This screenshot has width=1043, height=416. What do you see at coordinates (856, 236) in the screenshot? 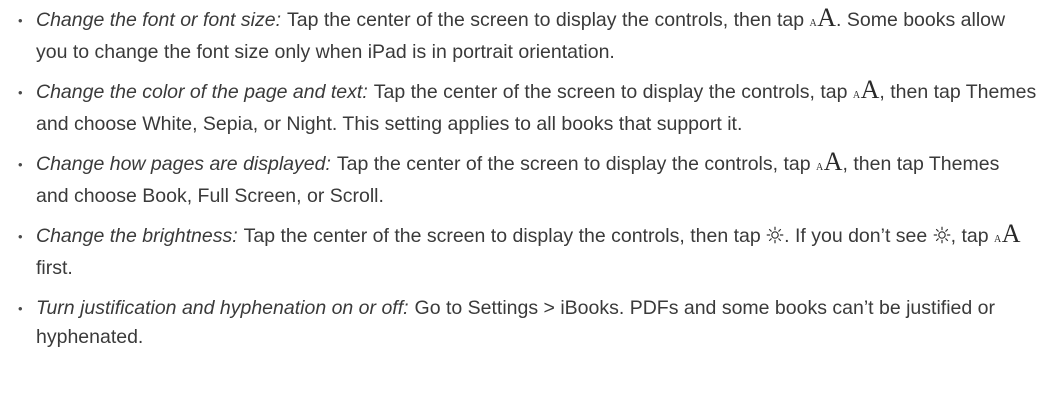
I see `item-text: . If you don’t see` at bounding box center [856, 236].